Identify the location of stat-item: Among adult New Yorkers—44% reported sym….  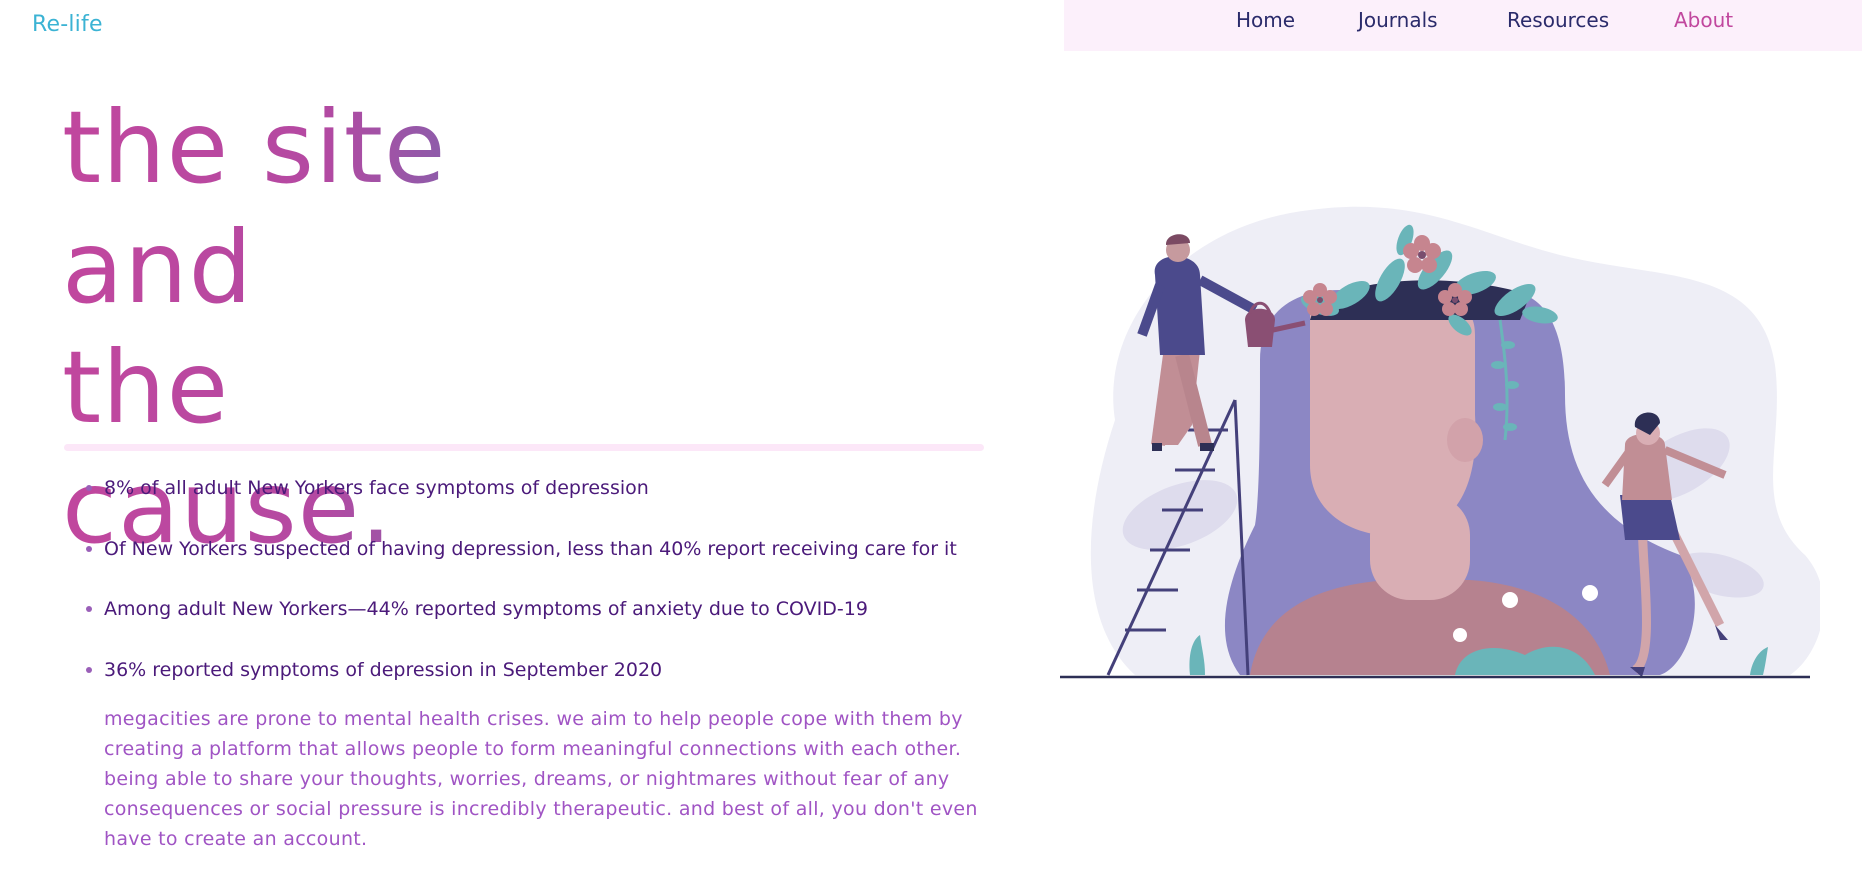
(521, 621).